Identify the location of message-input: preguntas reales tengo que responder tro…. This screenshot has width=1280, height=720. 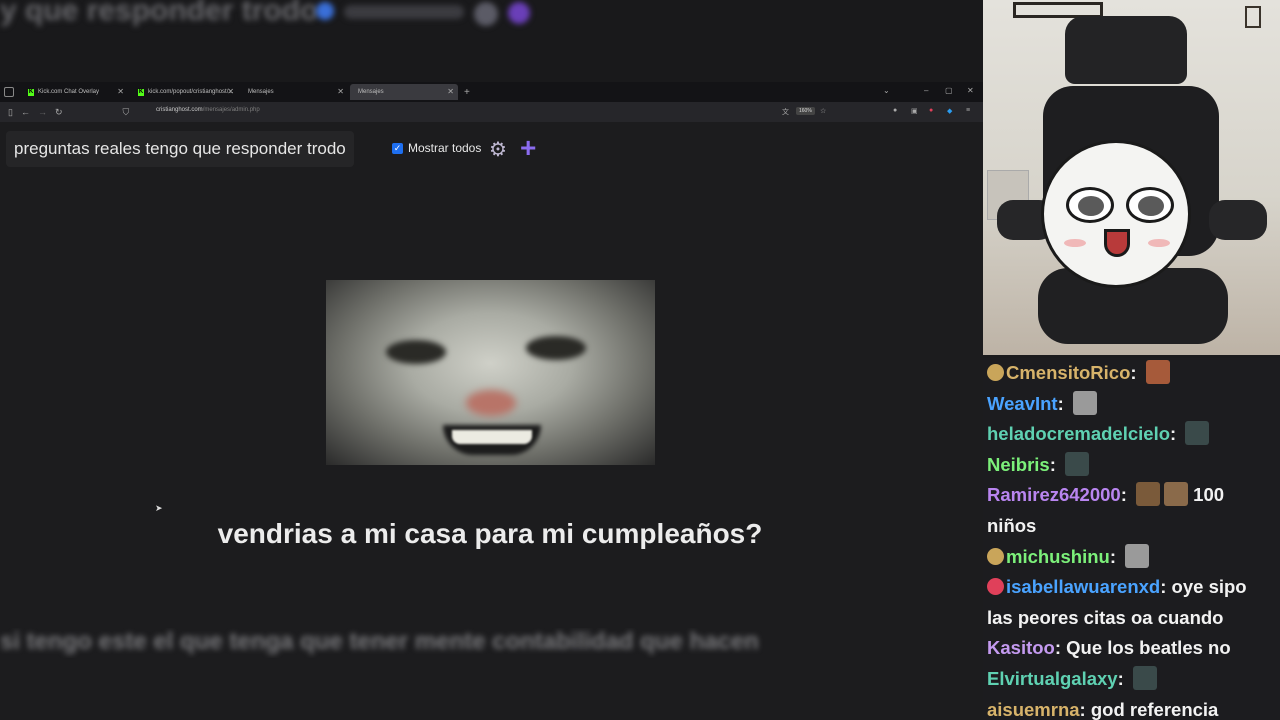
(180, 149).